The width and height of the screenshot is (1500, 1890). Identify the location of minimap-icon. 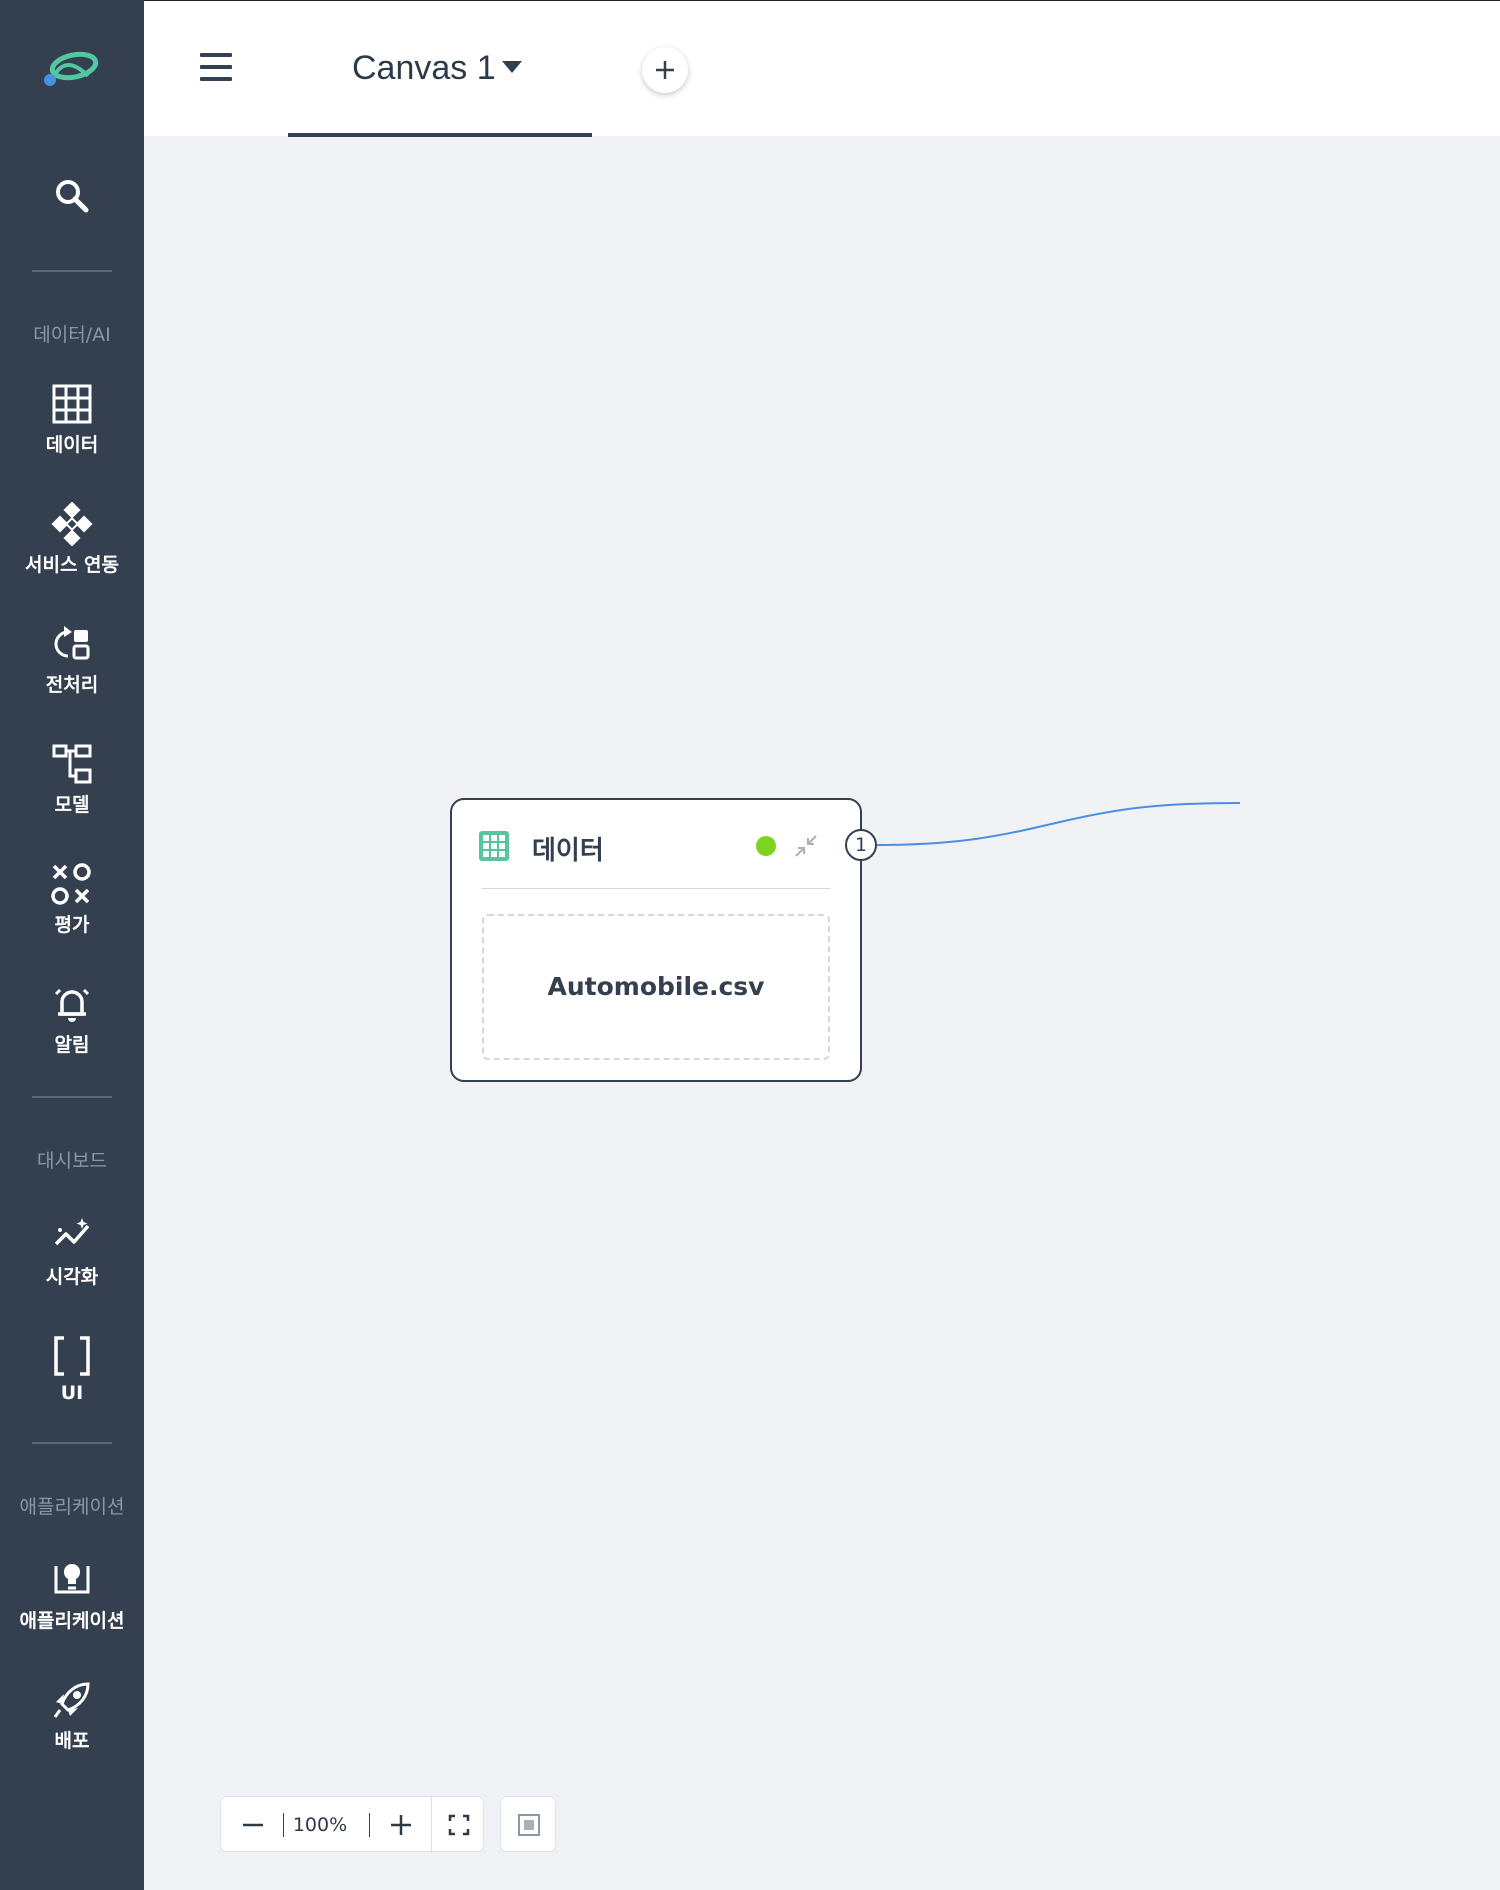
(529, 1825).